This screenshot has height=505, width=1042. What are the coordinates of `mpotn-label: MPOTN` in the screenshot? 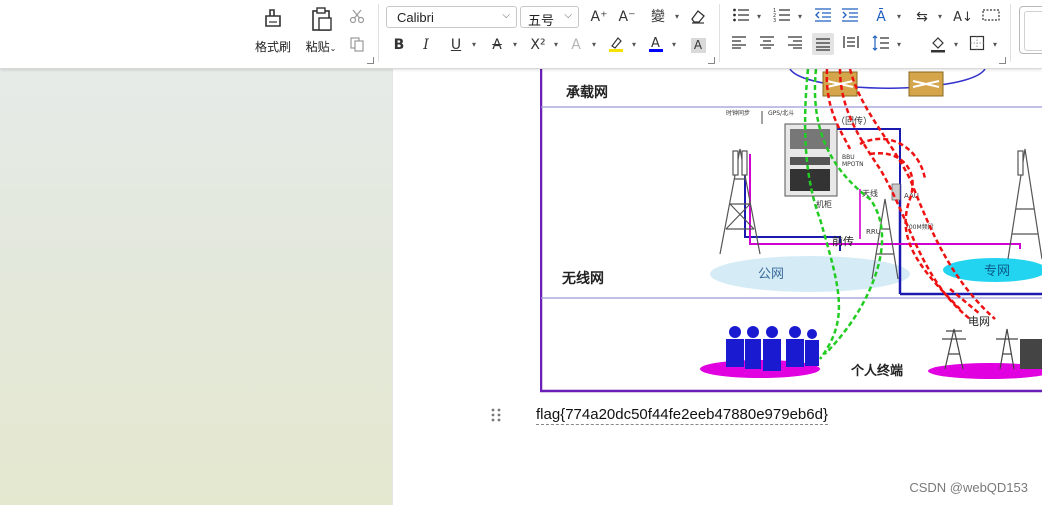 It's located at (853, 164).